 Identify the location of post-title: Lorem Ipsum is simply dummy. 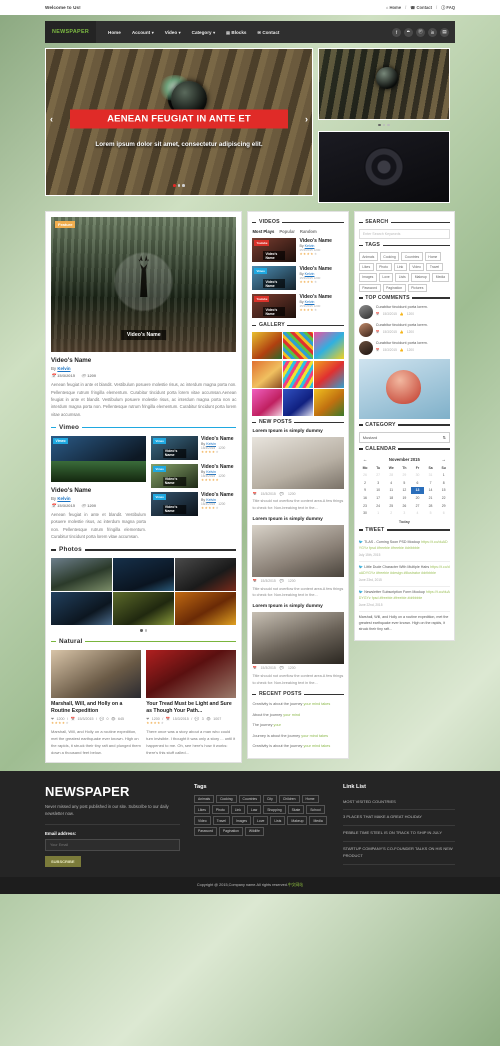
(297, 431).